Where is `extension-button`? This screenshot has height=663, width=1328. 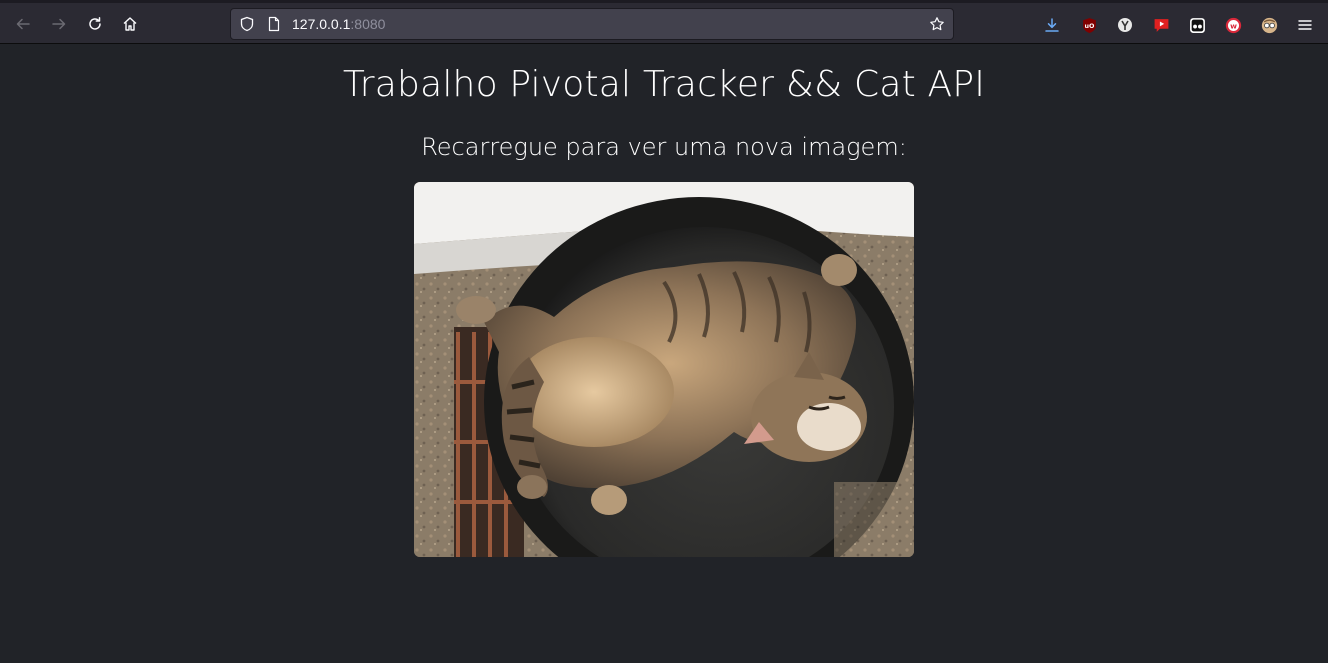
extension-button is located at coordinates (1125, 25).